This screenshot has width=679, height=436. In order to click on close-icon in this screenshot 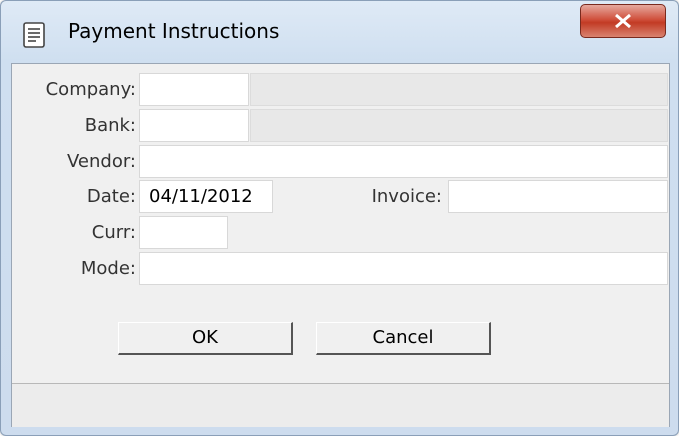, I will do `click(623, 21)`.